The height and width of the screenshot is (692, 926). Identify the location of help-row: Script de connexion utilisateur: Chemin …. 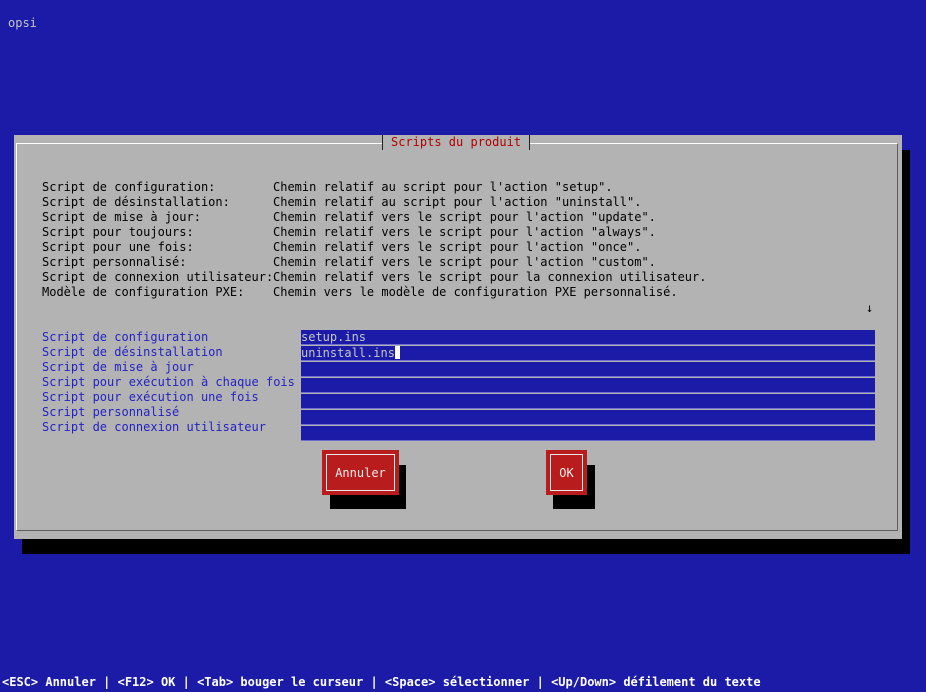
(374, 277).